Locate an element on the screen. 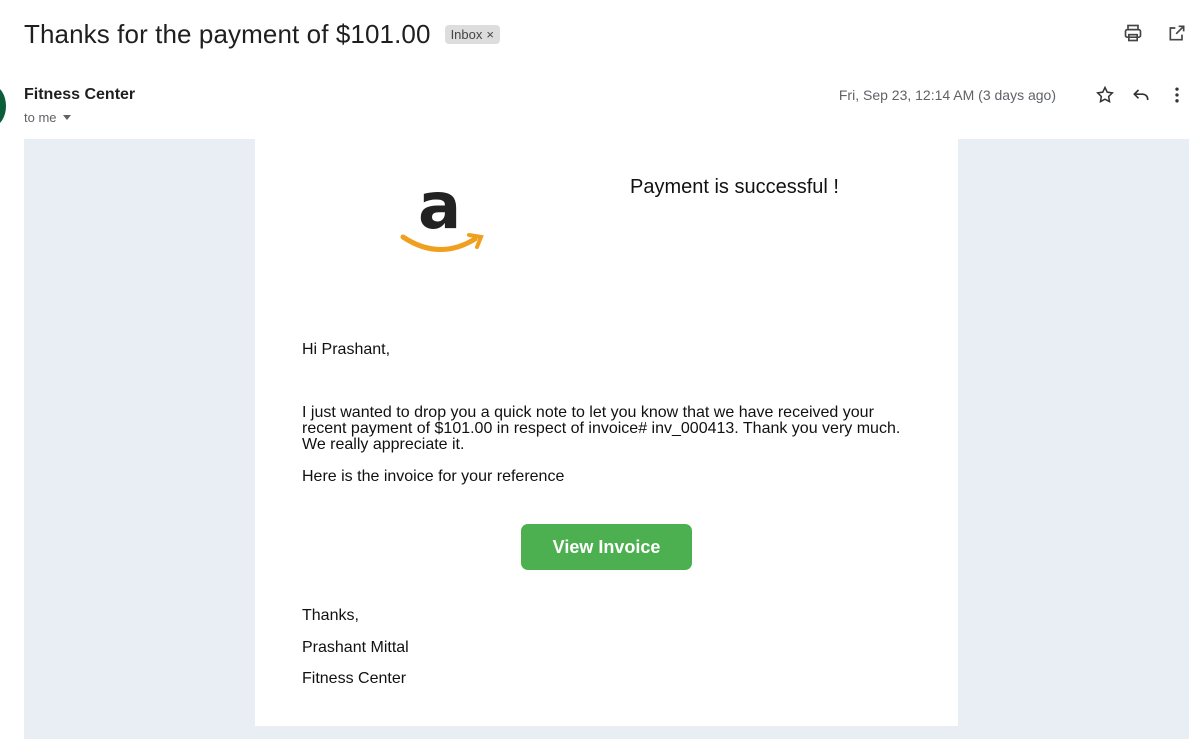  message-meta: Fri, Sep 23, 12:14 AM (3 days ago) is located at coordinates (1013, 95).